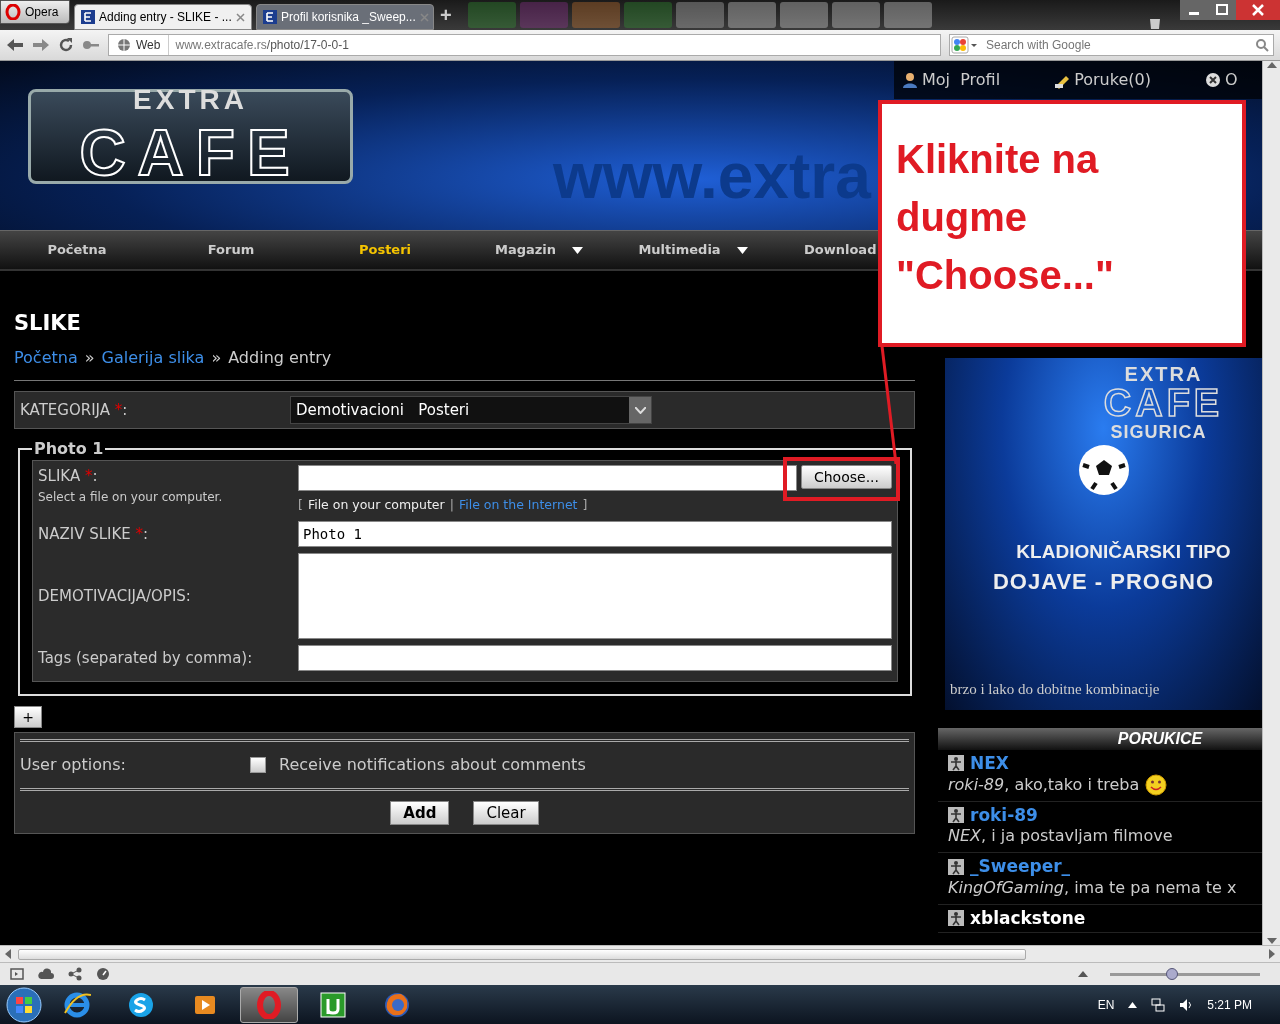 This screenshot has width=1280, height=1024. I want to click on nav-link: Početna, so click(77, 250).